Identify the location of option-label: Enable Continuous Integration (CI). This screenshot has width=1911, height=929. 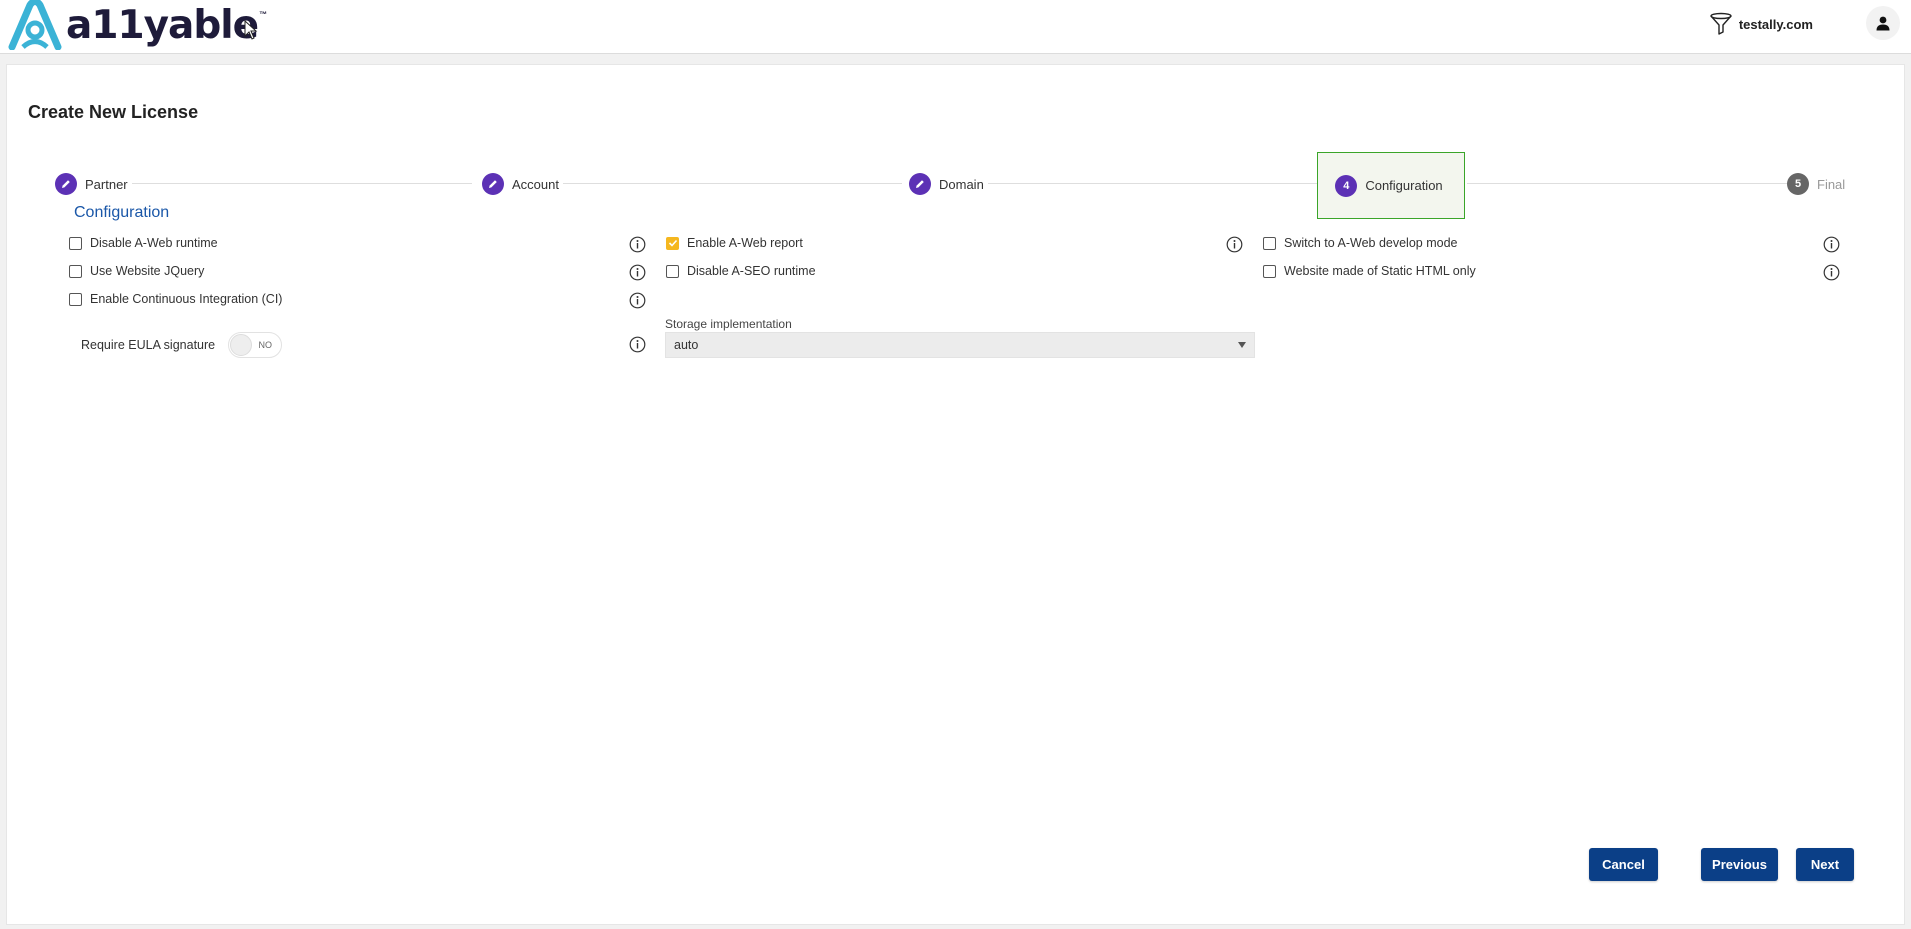
(186, 299).